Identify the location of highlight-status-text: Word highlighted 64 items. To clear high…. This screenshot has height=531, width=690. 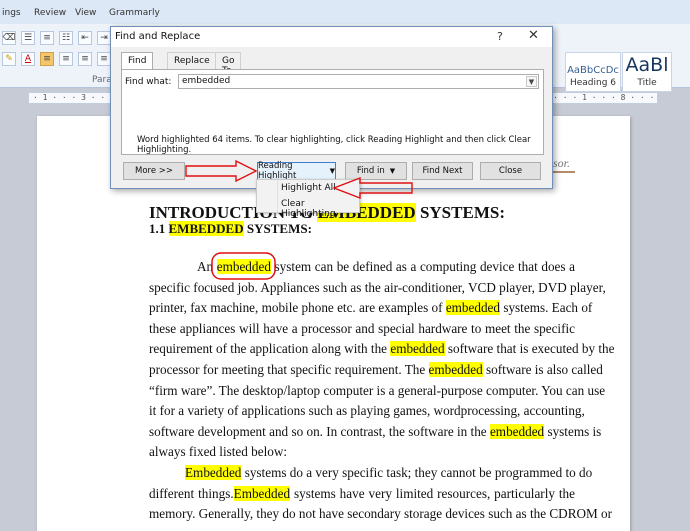
(334, 145).